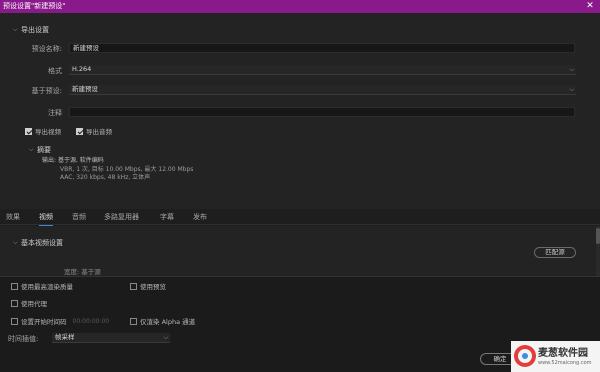 This screenshot has height=372, width=600. Describe the element at coordinates (46, 91) in the screenshot. I see `based-on-label: 基于预设:` at that location.